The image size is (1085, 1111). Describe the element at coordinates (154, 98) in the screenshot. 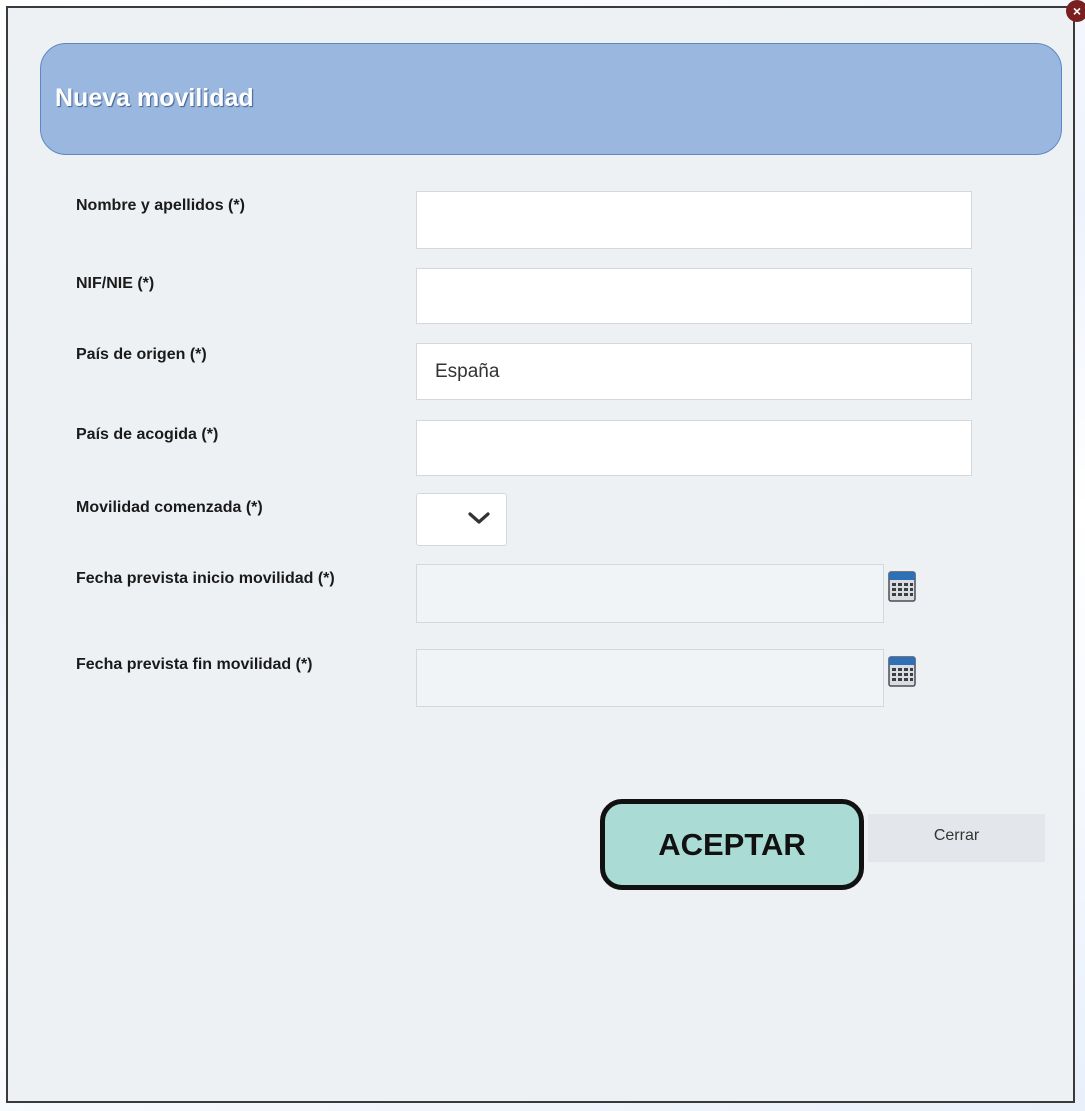

I see `dialog-title: Nueva movilidad` at that location.